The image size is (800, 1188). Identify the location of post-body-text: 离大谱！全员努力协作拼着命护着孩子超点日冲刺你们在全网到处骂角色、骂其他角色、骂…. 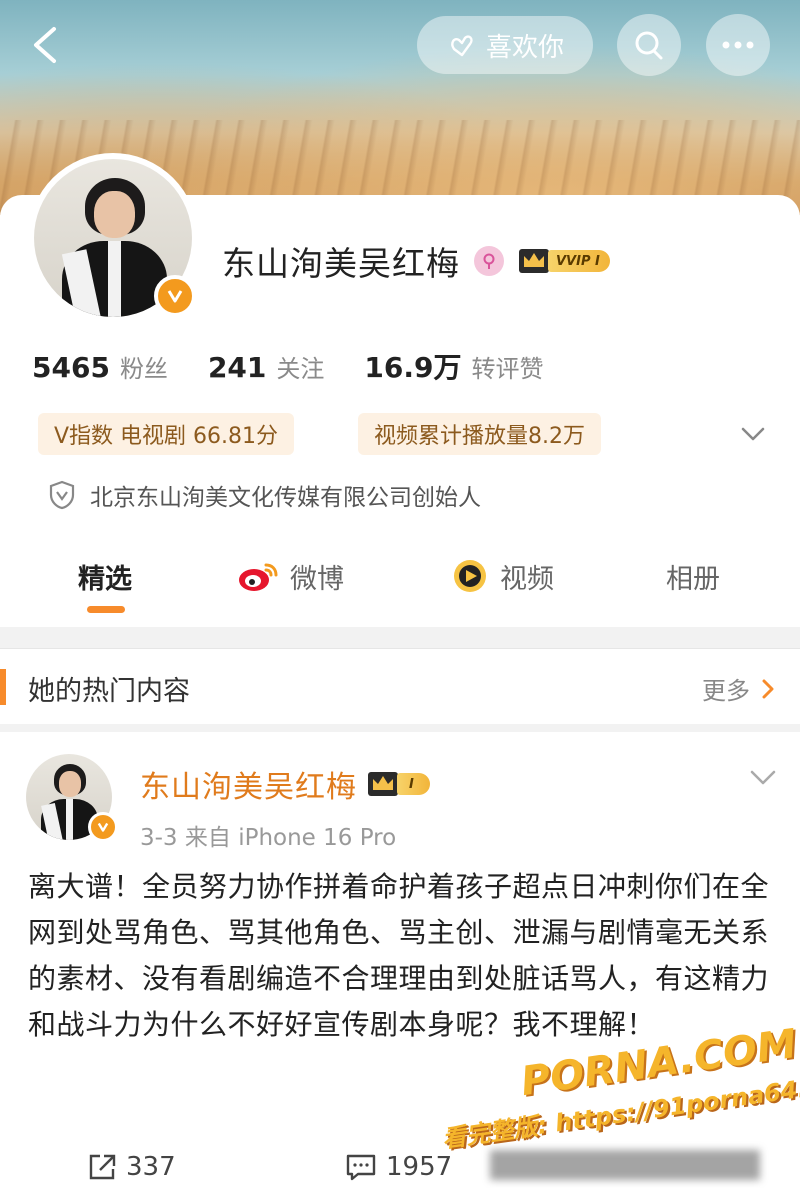
(399, 955).